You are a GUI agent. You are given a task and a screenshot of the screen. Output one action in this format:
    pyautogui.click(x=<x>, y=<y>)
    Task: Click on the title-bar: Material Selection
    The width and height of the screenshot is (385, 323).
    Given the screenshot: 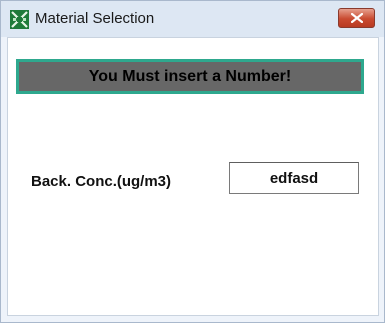 What is the action you would take?
    pyautogui.click(x=192, y=19)
    